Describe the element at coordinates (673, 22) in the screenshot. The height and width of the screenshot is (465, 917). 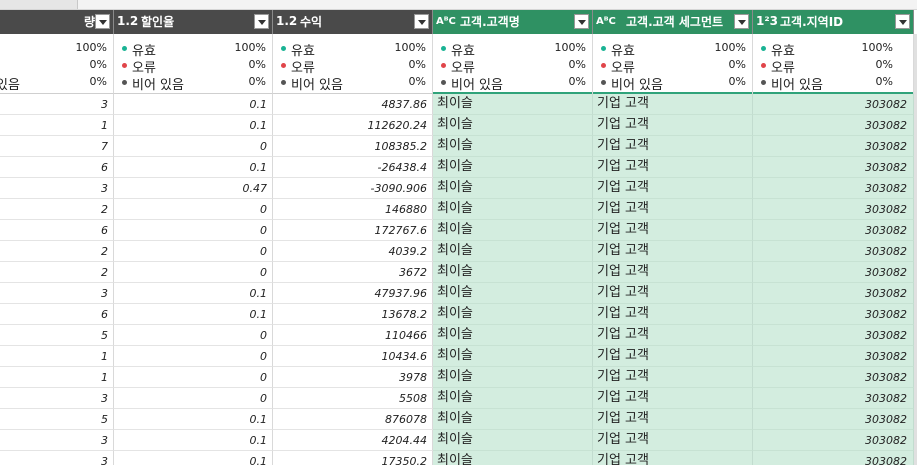
I see `column-header-customer-segment: AᴮC 고객.고객 세그먼트` at that location.